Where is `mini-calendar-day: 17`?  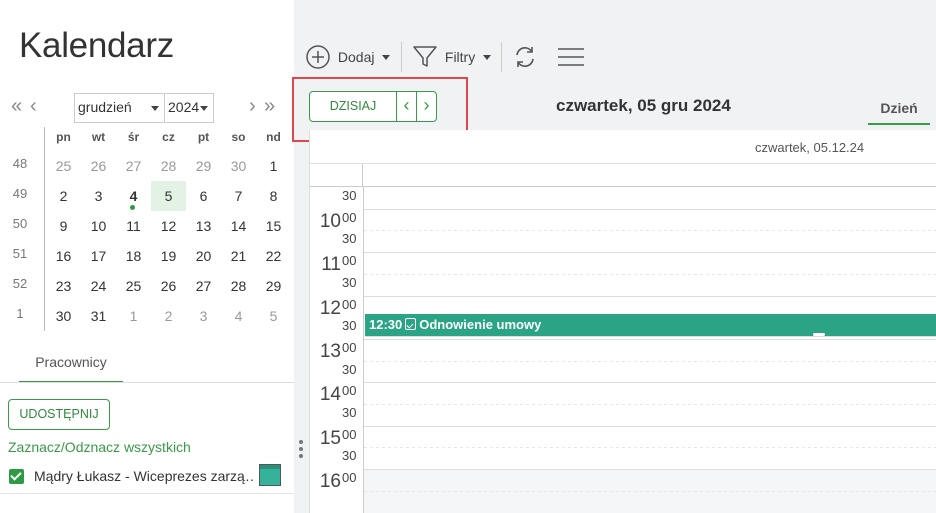 mini-calendar-day: 17 is located at coordinates (98, 256).